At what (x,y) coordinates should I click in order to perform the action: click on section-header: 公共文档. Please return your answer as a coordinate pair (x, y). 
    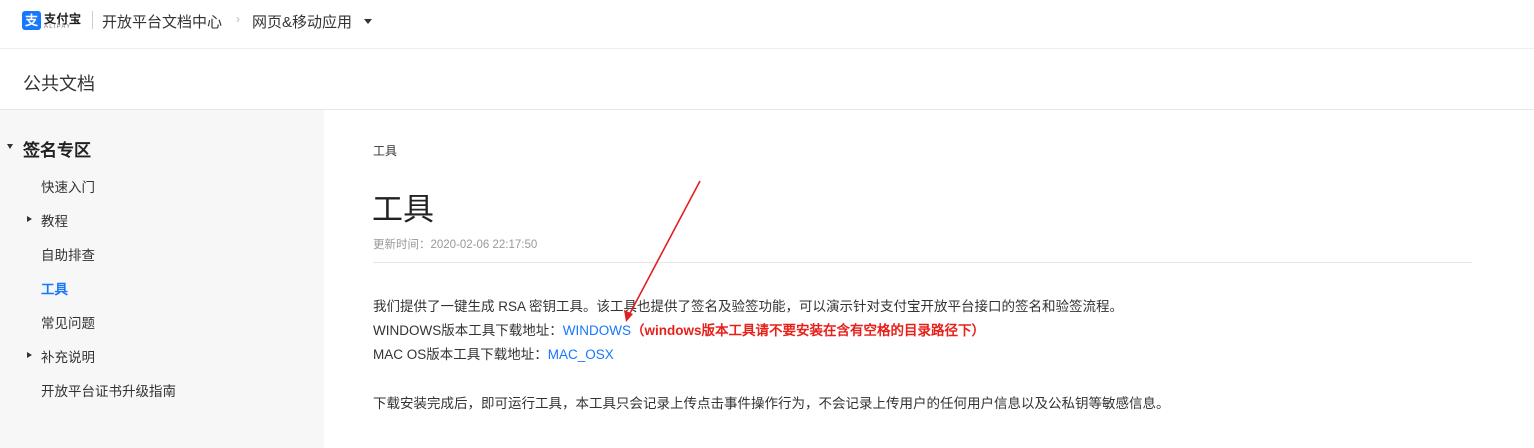
    Looking at the image, I should click on (767, 79).